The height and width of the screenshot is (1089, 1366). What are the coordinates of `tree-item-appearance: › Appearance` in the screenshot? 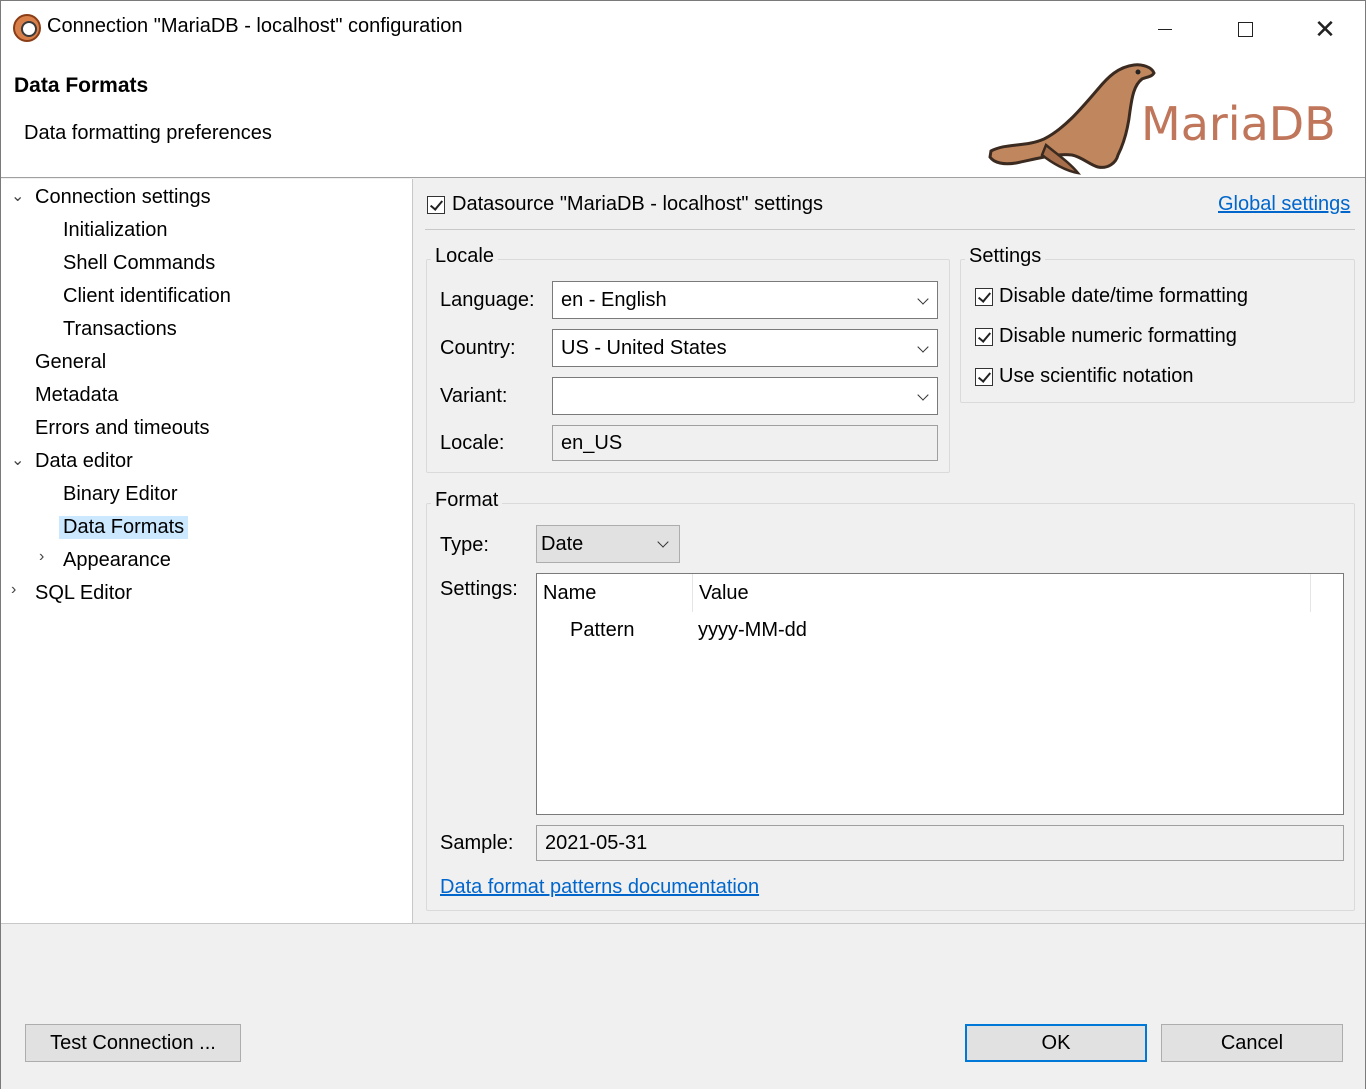 It's located at (105, 560).